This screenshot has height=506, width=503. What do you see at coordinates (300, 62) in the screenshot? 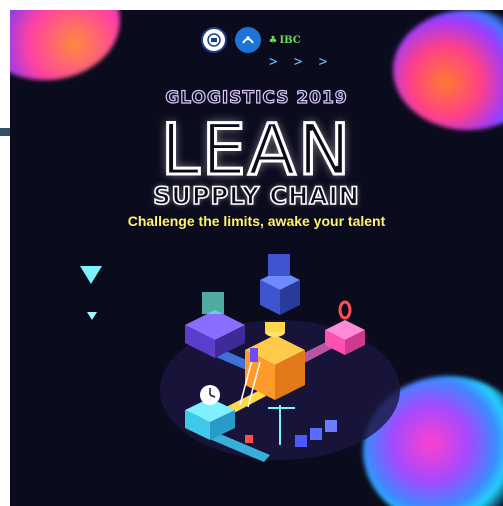
I see `chevron-arrows: > > >` at bounding box center [300, 62].